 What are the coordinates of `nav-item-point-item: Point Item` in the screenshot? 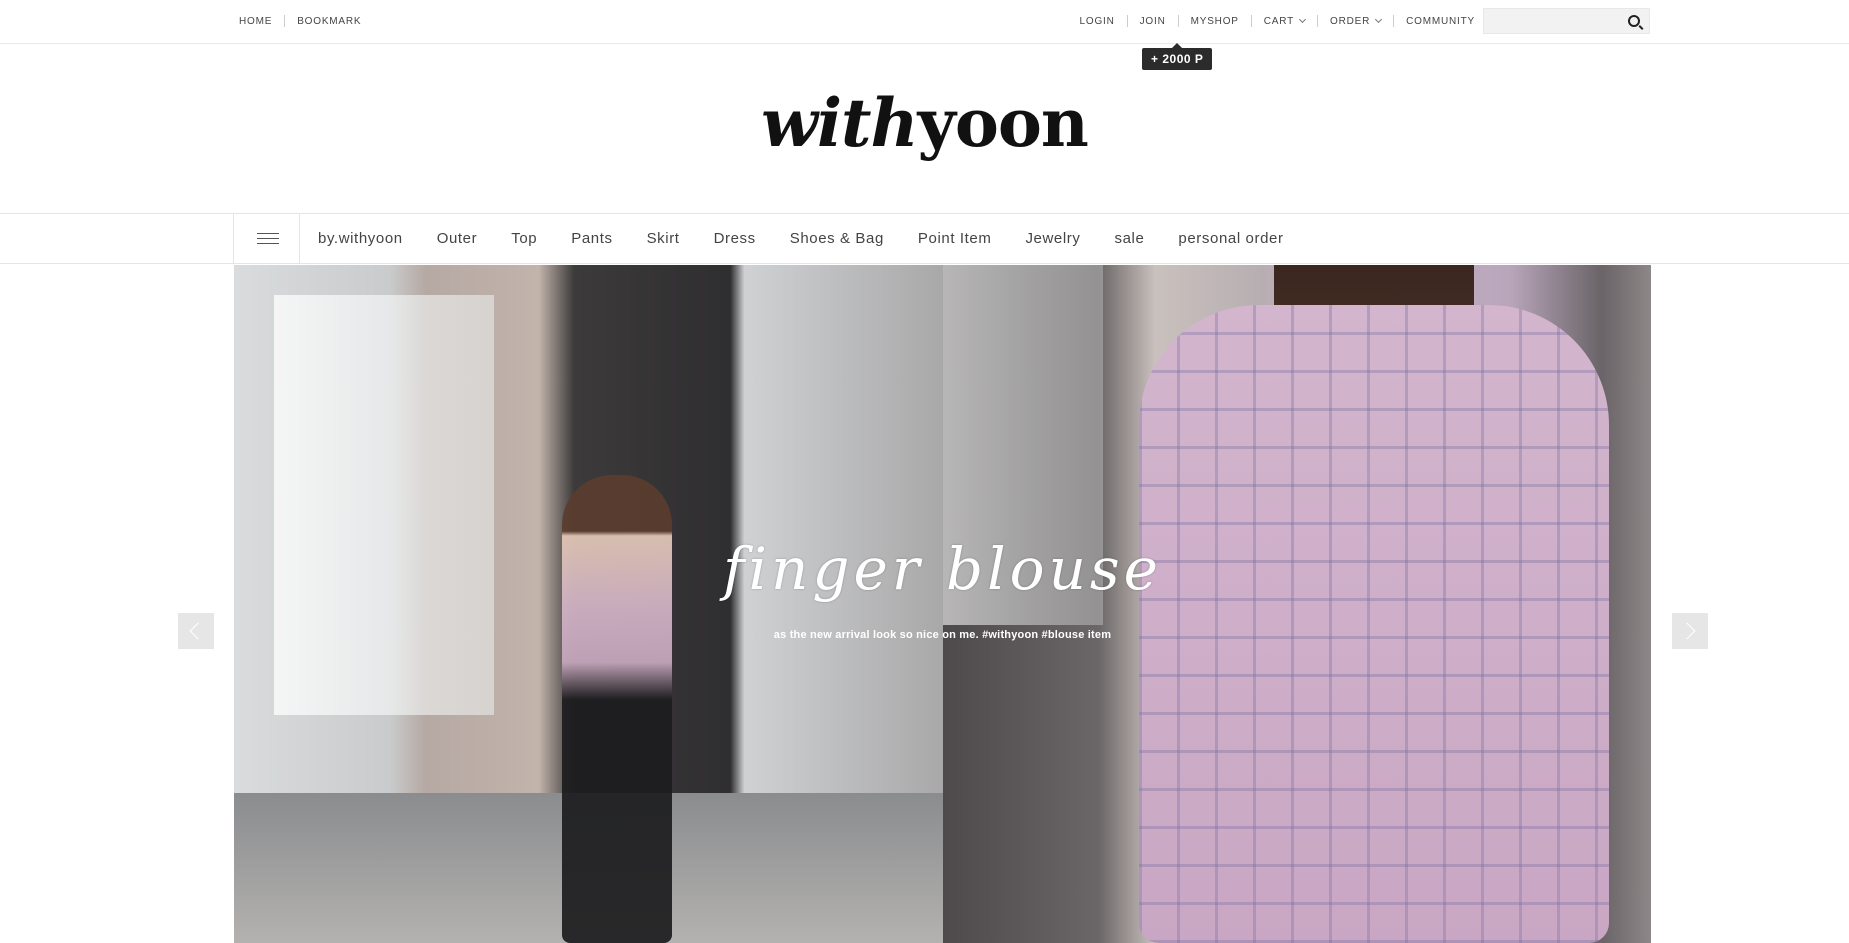 It's located at (955, 238).